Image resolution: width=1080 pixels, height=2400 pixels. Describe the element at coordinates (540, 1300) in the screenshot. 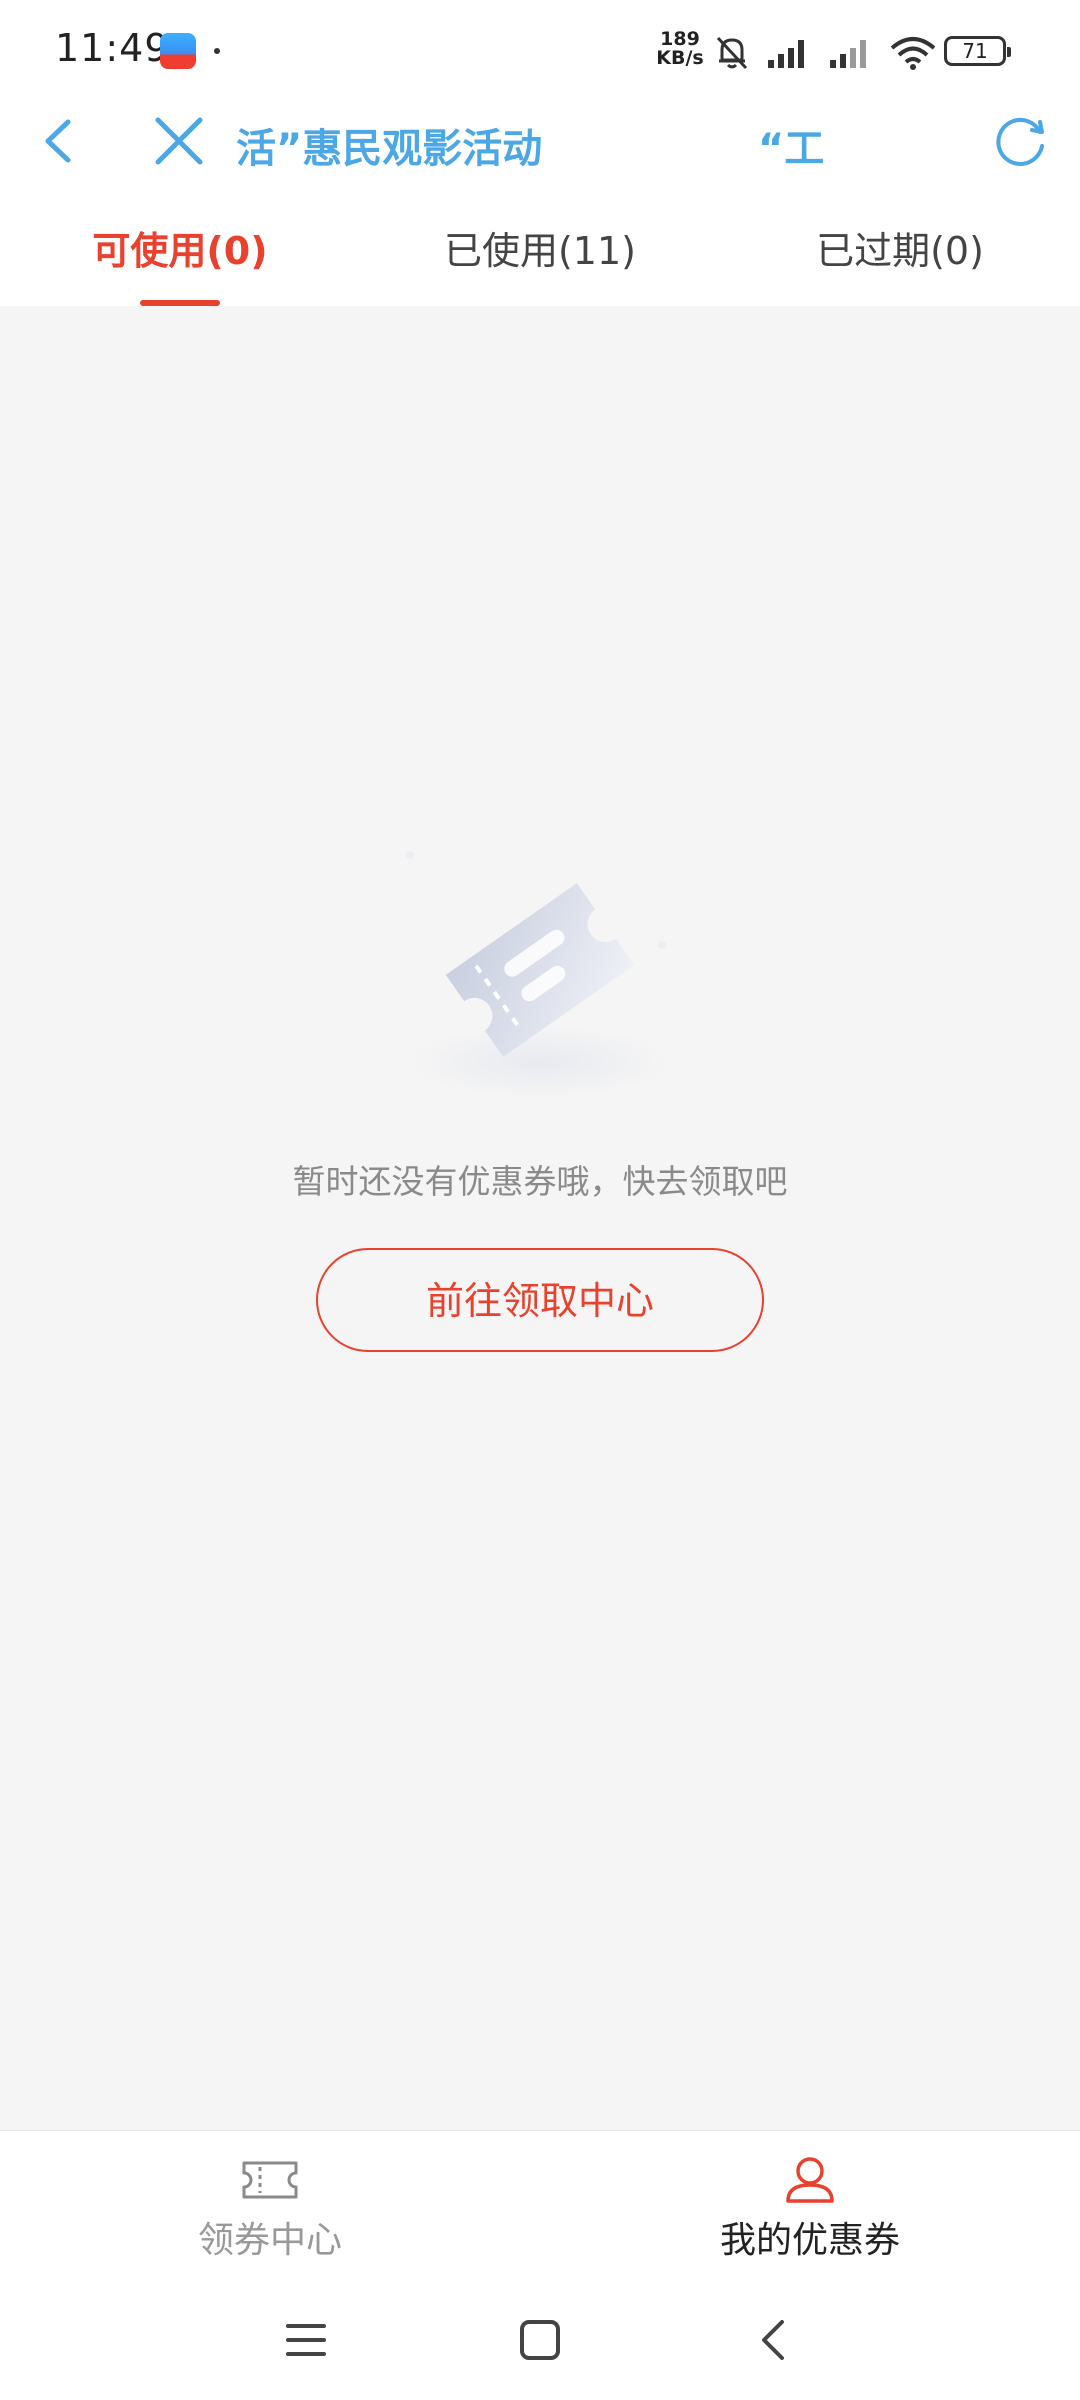

I see `goto-coupon-center-button: 前往领取中心` at that location.